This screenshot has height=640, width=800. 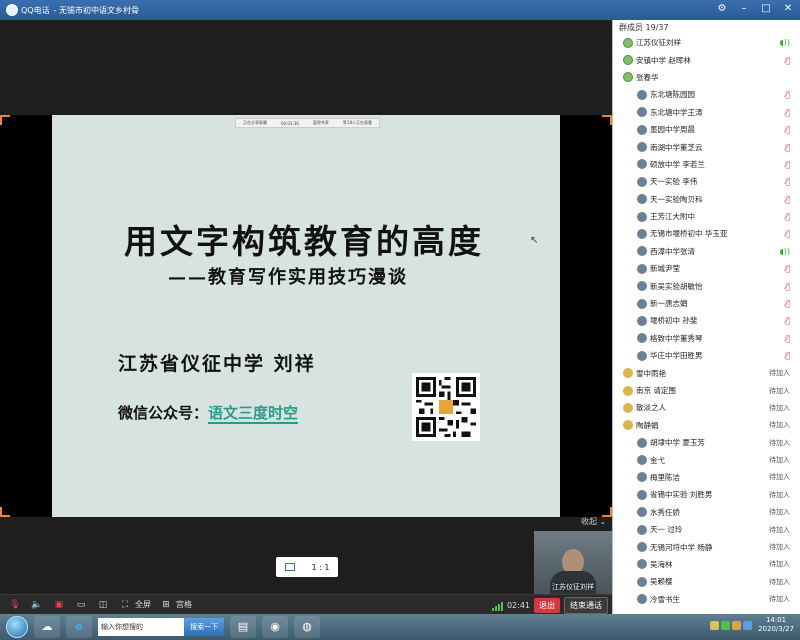 I want to click on member-name: 南京 请定围, so click(x=656, y=390).